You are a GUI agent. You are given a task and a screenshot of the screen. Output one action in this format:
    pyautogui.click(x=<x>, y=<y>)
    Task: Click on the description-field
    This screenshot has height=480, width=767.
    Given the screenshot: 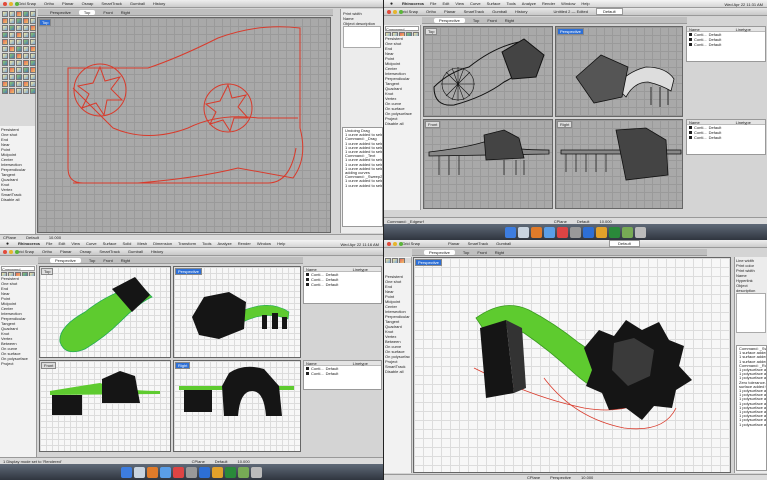 What is the action you would take?
    pyautogui.click(x=362, y=37)
    